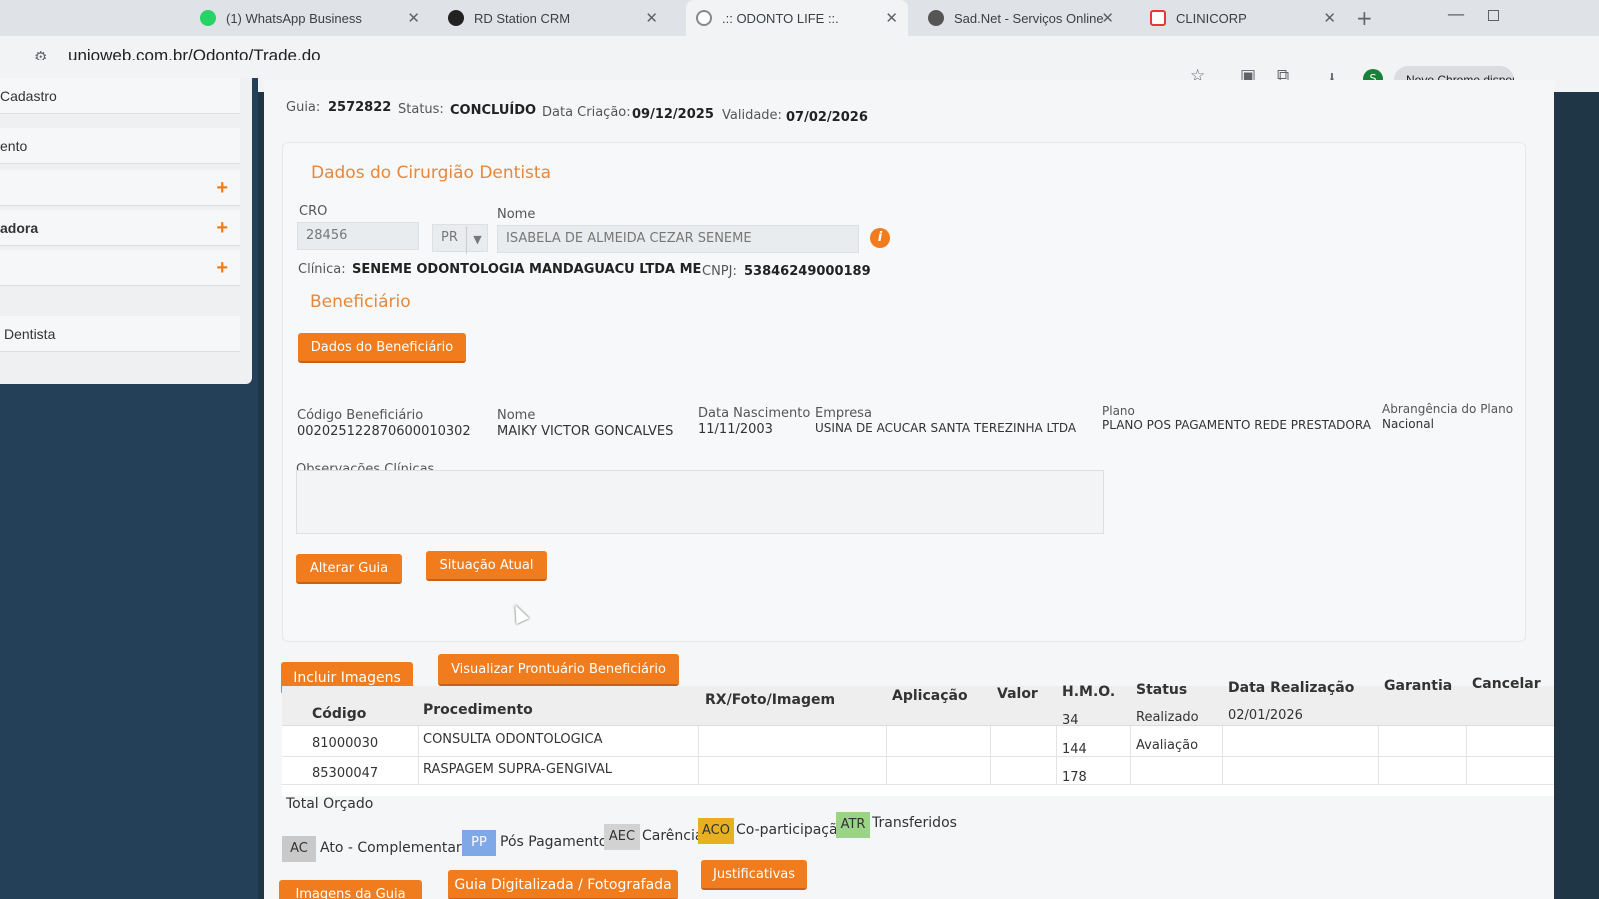  Describe the element at coordinates (330, 804) in the screenshot. I see `total-orcado-label: Total Orçado` at that location.